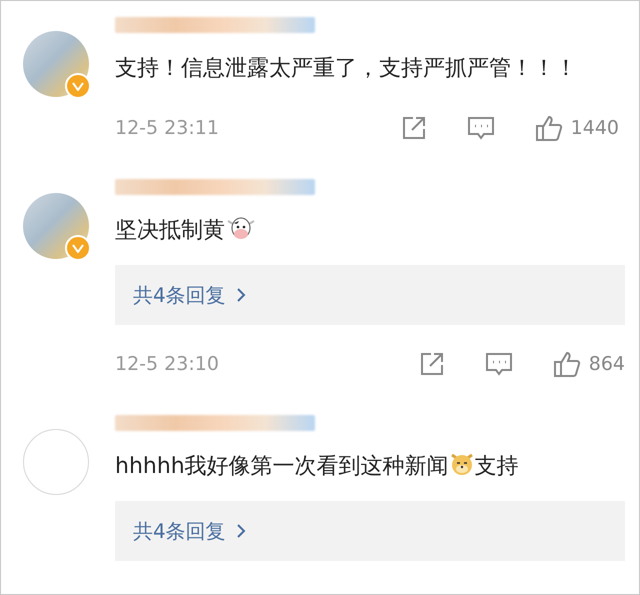 The image size is (640, 595). I want to click on like-button: 1440, so click(576, 128).